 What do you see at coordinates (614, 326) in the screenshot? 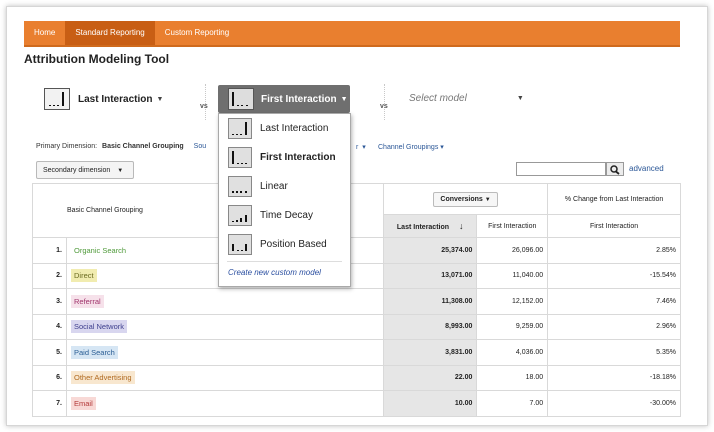
I see `change-value: 2.96%` at bounding box center [614, 326].